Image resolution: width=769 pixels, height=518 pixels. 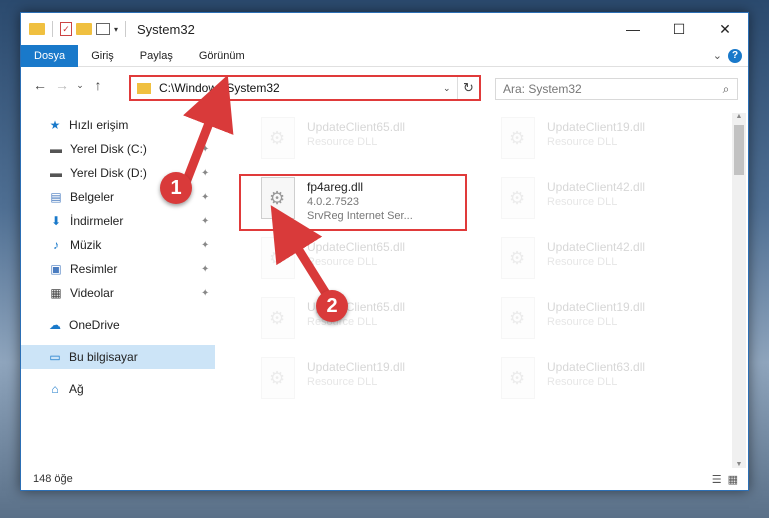 I want to click on sidebar-item-pictures: ▣ Resimler ✦, so click(x=118, y=269).